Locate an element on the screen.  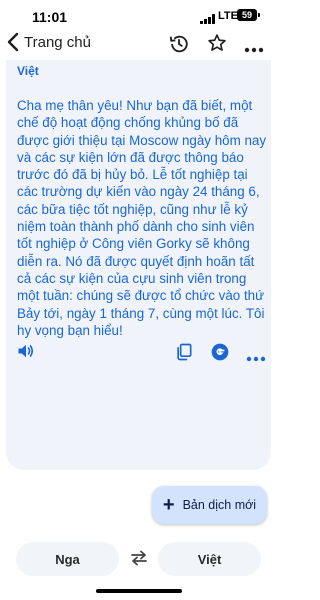
language-selector-bar: Nga Việt is located at coordinates (138, 560).